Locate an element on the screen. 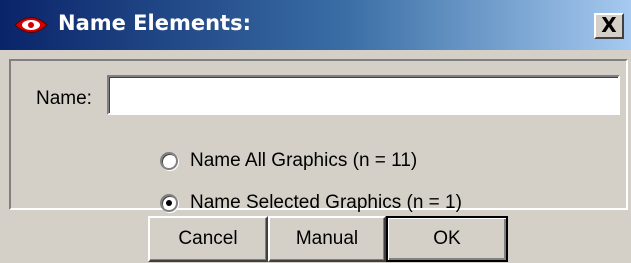 This screenshot has height=263, width=631. radio-name-selected-button is located at coordinates (169, 203).